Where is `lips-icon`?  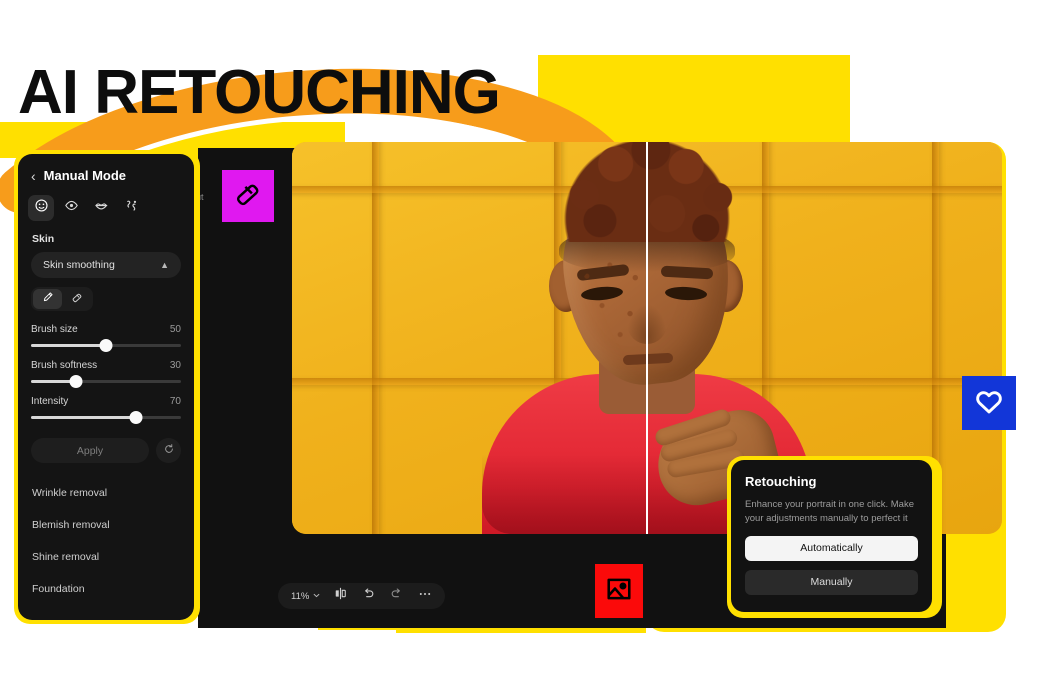
lips-icon is located at coordinates (101, 208).